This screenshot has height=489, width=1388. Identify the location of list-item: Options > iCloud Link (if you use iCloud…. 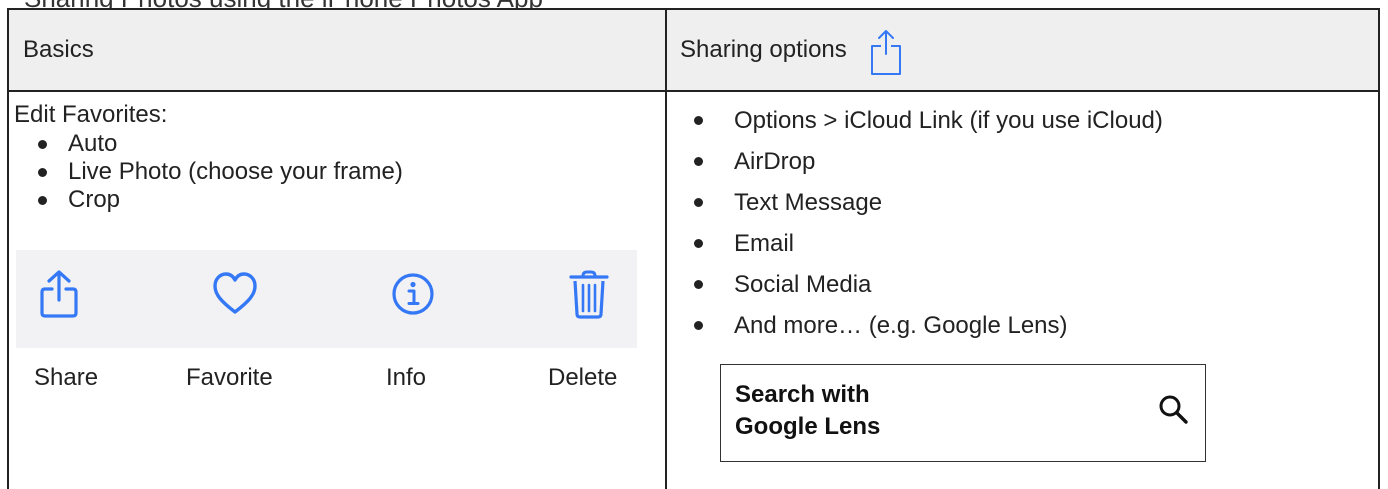
(1020, 120).